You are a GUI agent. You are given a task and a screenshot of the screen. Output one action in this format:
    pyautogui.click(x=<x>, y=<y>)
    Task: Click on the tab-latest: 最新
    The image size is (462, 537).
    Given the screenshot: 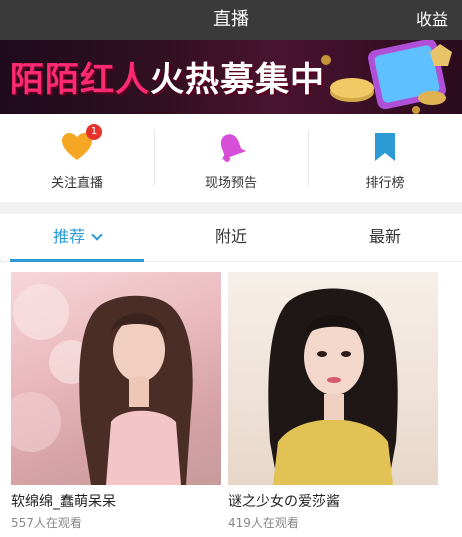 What is the action you would take?
    pyautogui.click(x=385, y=237)
    